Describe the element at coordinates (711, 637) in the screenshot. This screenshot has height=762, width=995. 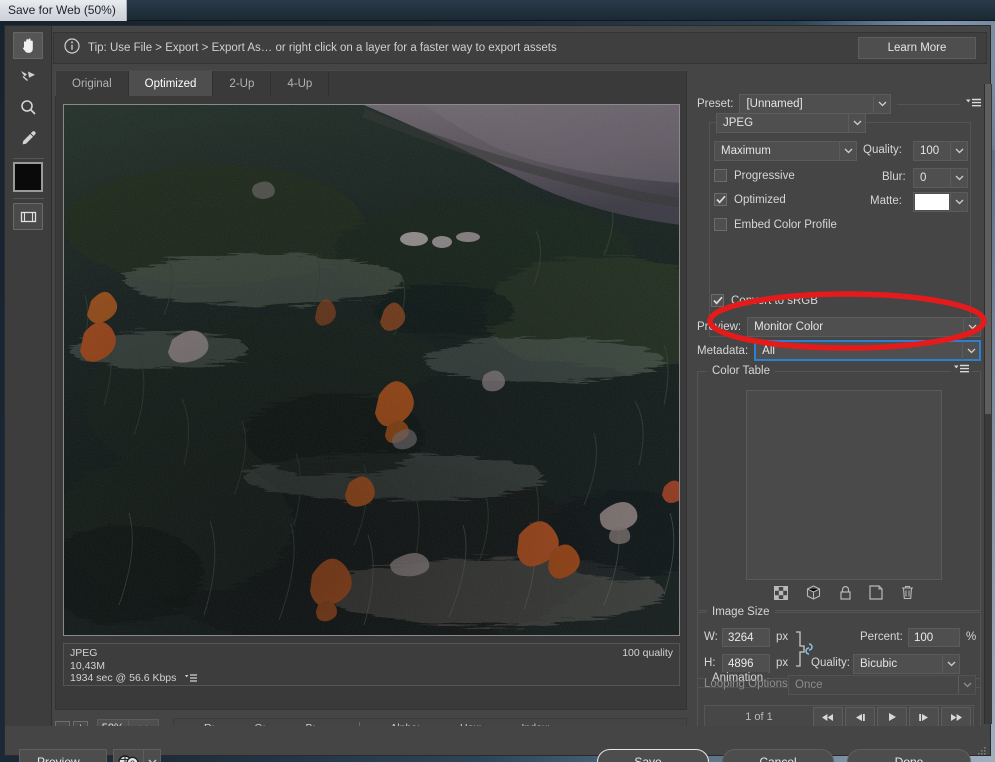
I see `width-label: W:` at that location.